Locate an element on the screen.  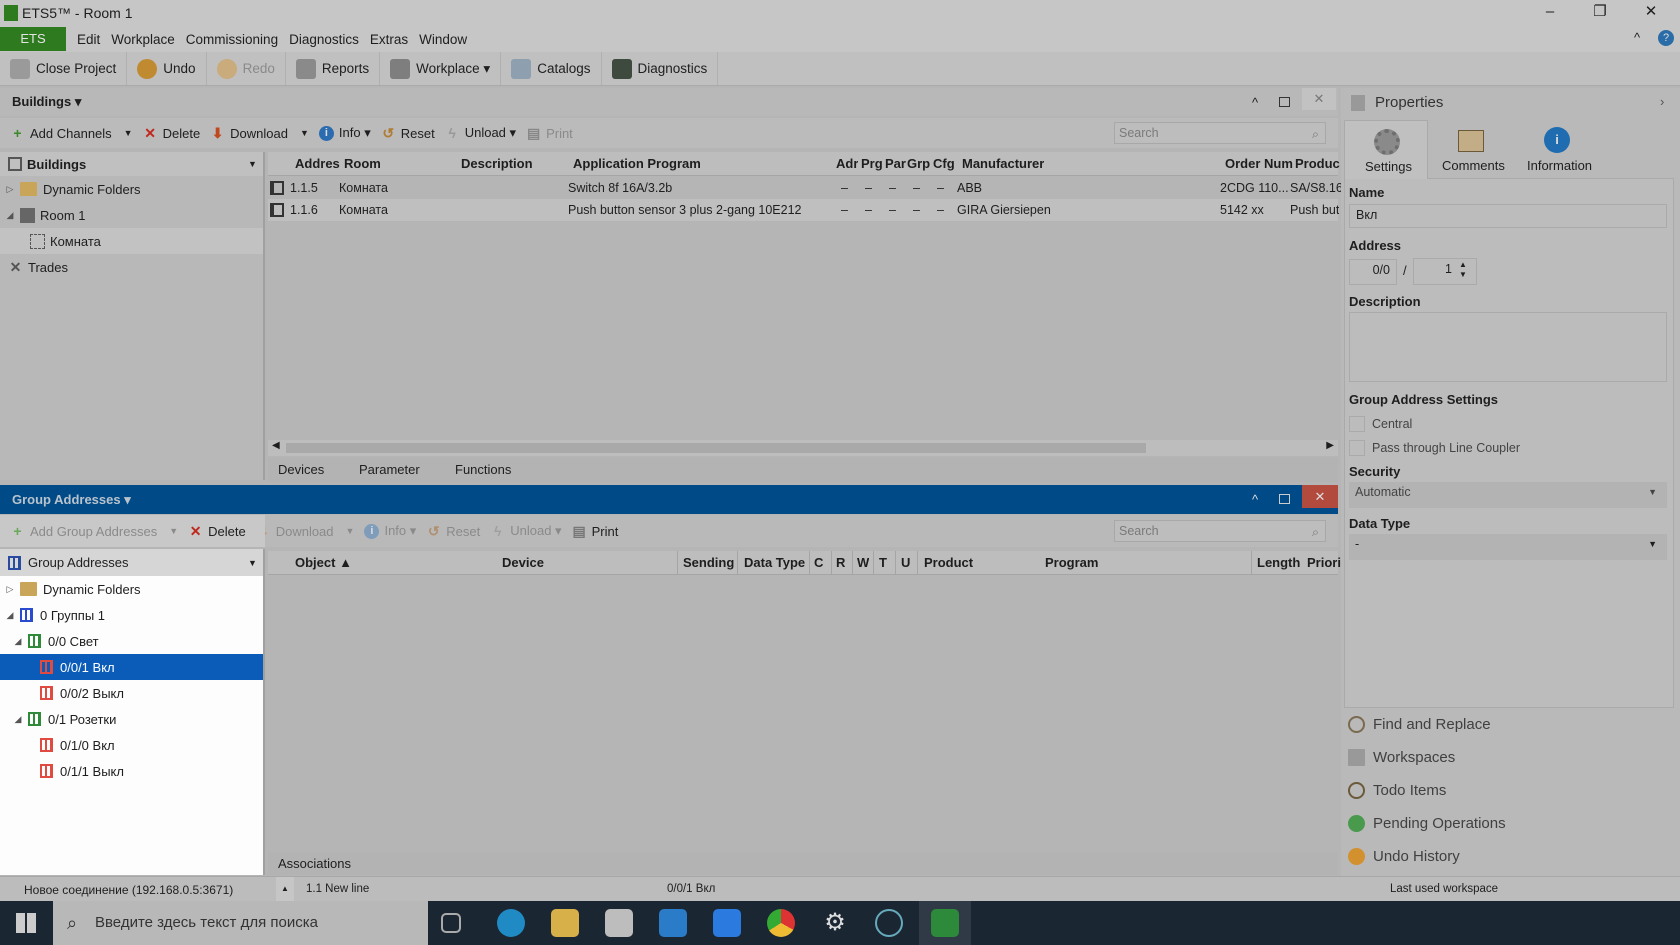
close-button: ✕ is located at coordinates (1651, 13).